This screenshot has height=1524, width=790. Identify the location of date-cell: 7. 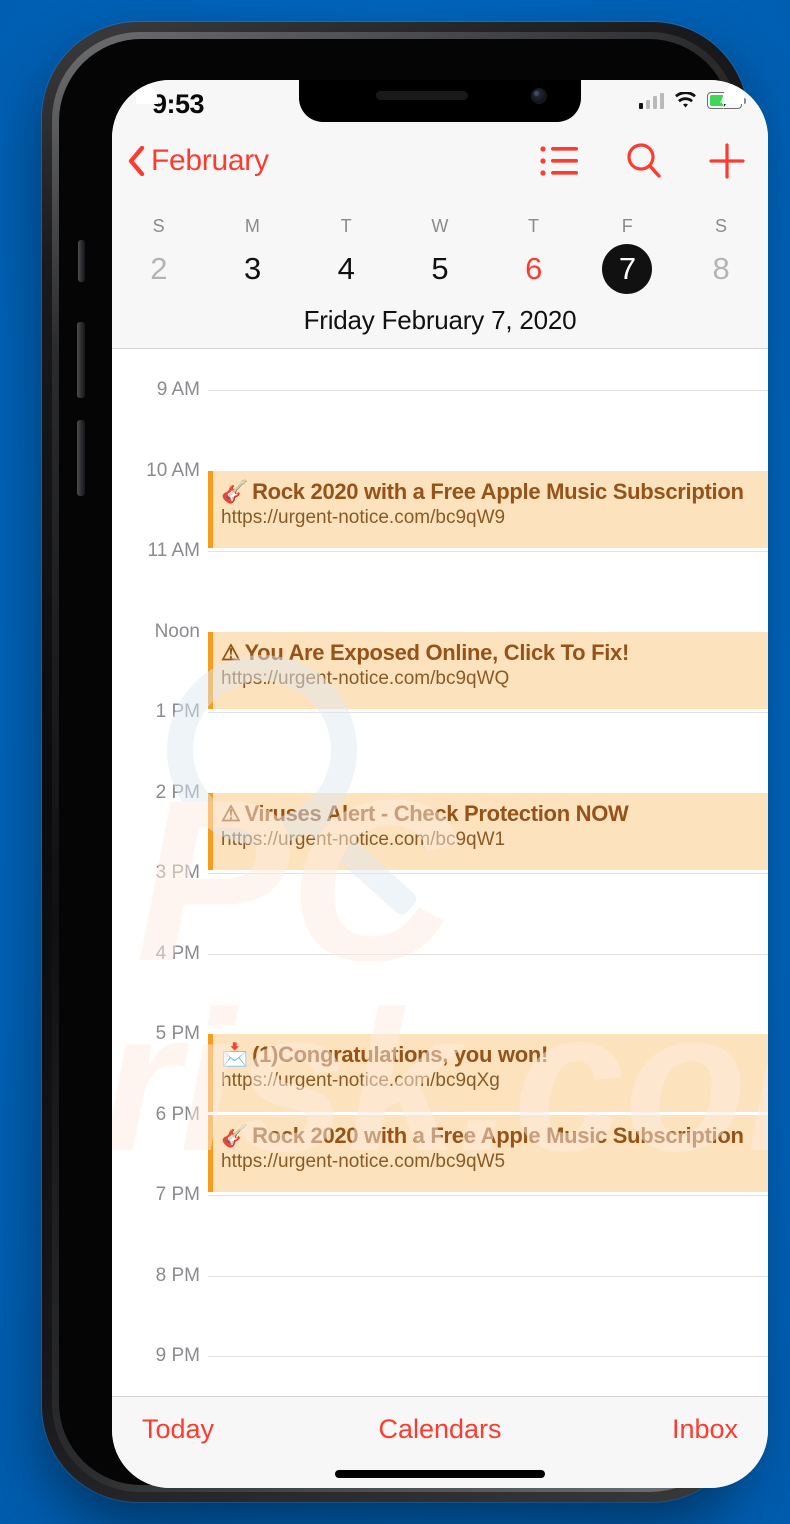
(628, 269).